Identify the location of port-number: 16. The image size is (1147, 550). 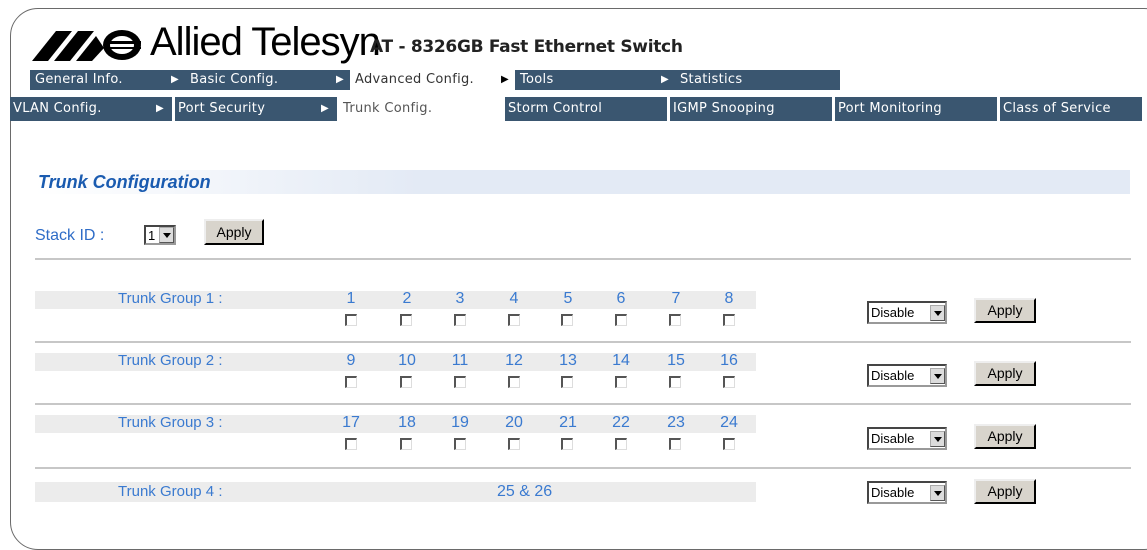
(729, 360).